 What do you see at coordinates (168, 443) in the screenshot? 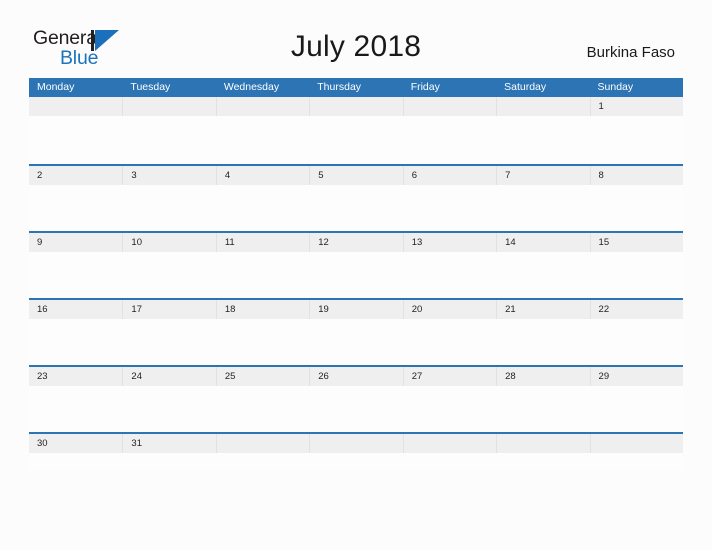
I see `day-cell: 31` at bounding box center [168, 443].